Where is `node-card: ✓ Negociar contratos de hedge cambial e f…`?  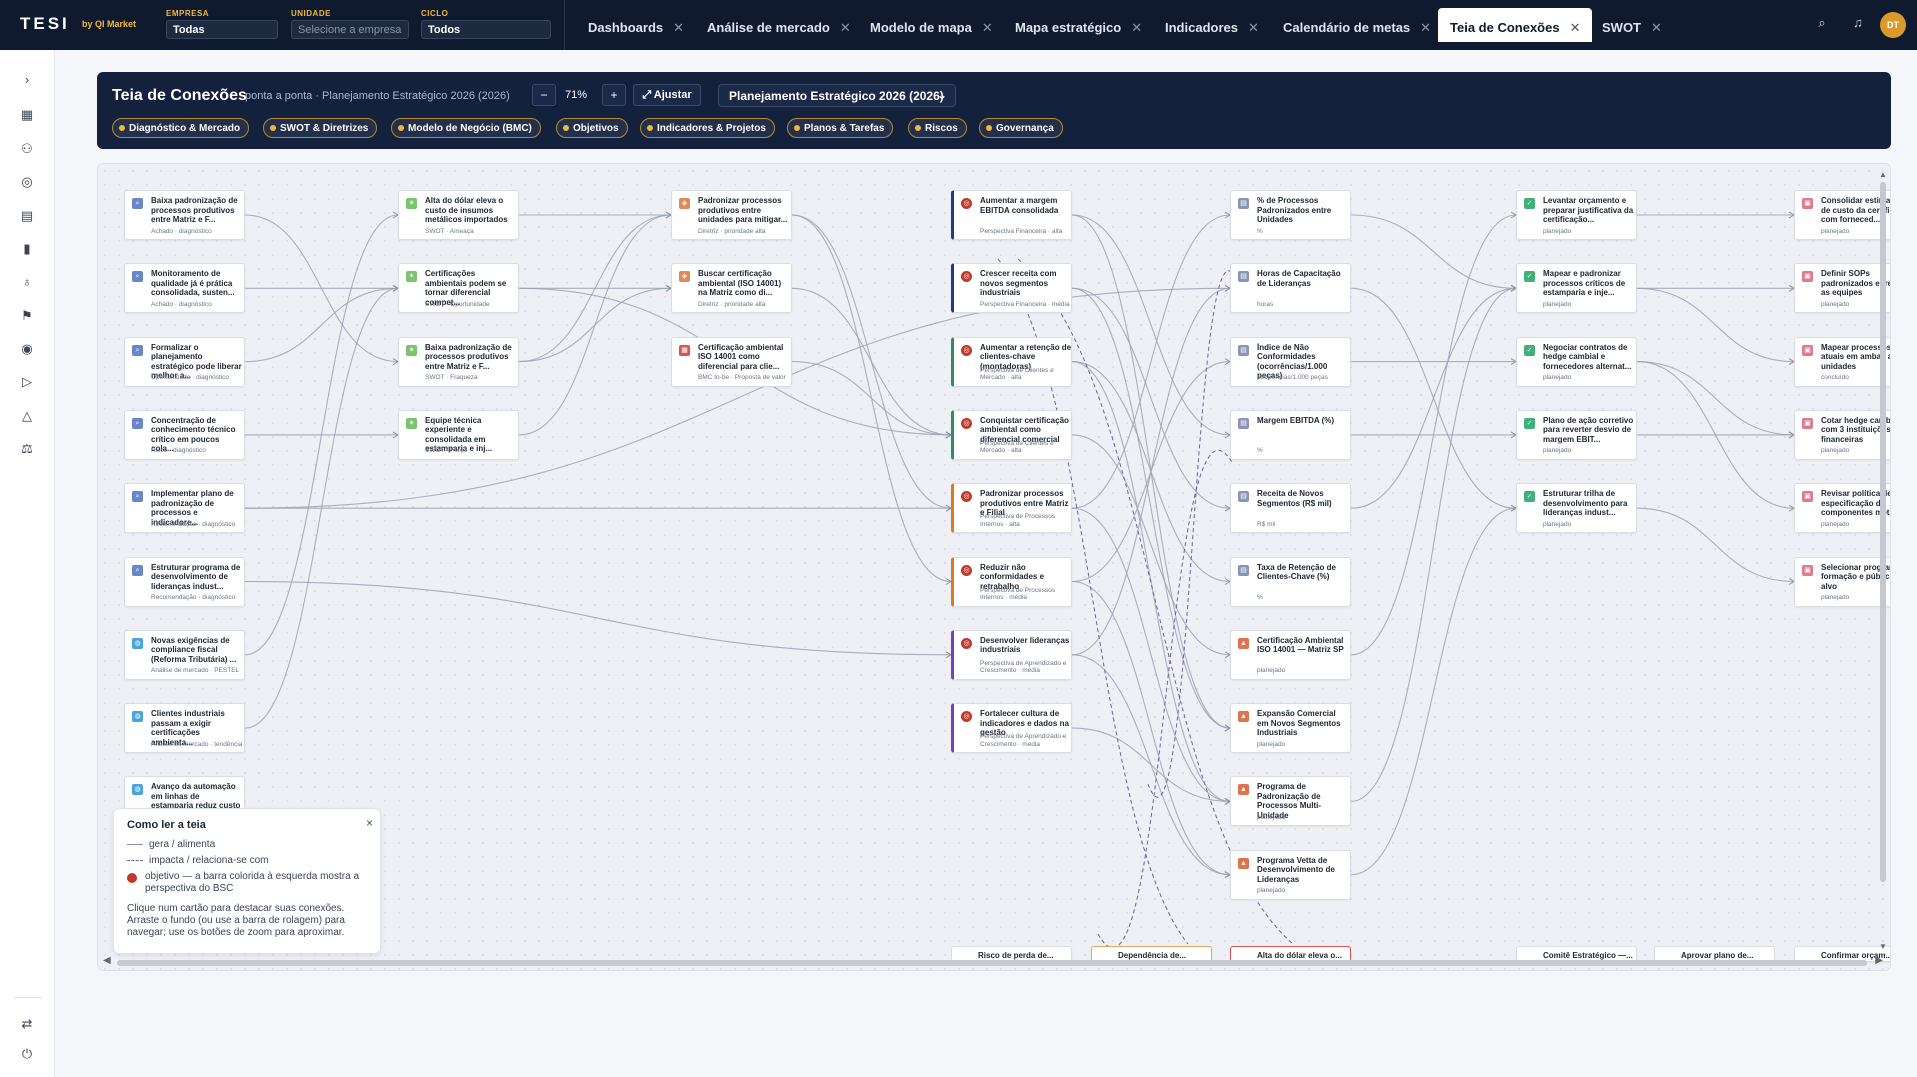 node-card: ✓ Negociar contratos de hedge cambial e f… is located at coordinates (1576, 361).